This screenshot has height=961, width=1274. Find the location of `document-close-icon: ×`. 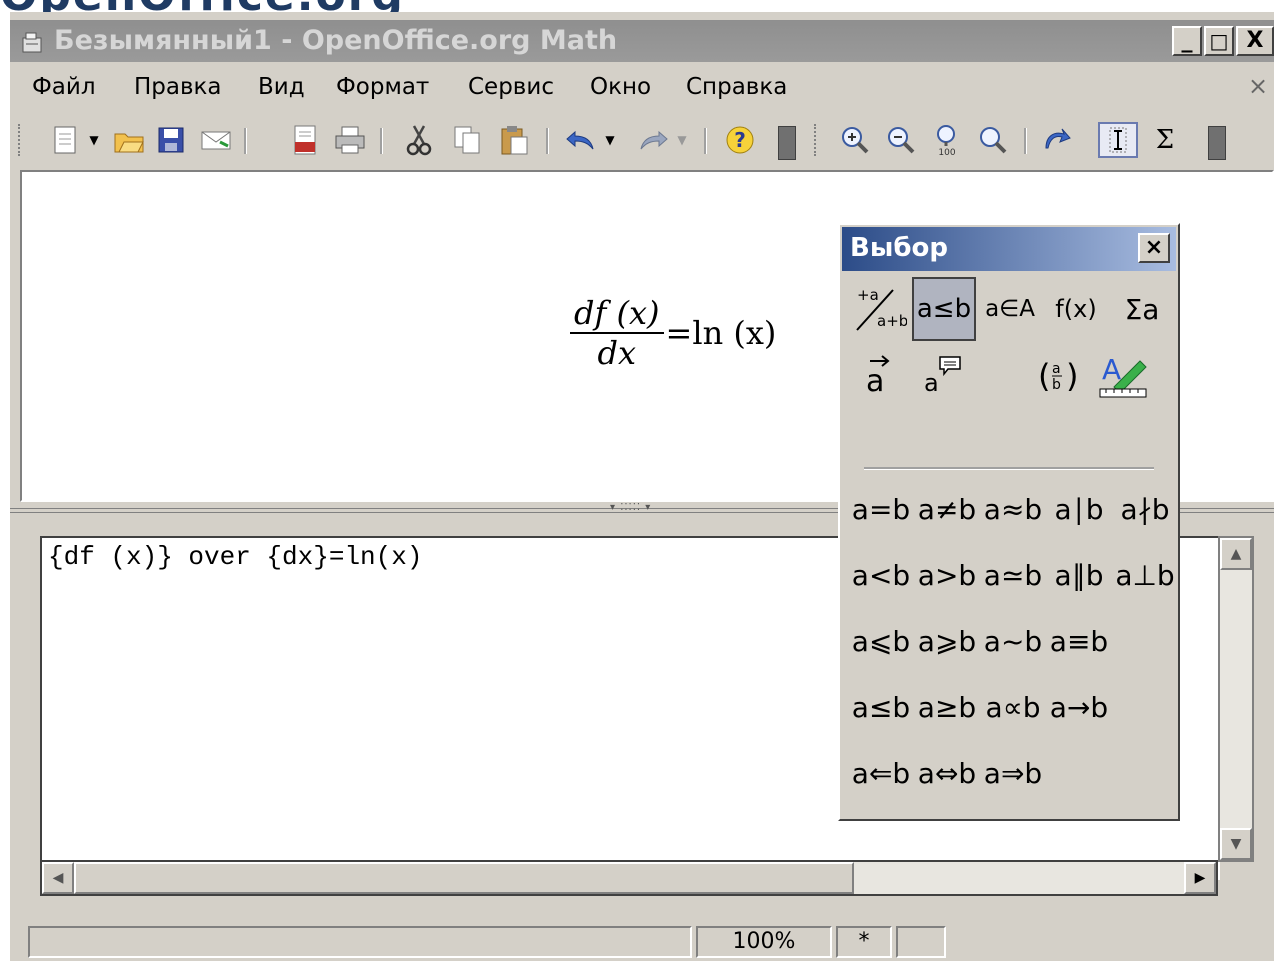

document-close-icon: × is located at coordinates (1258, 86).